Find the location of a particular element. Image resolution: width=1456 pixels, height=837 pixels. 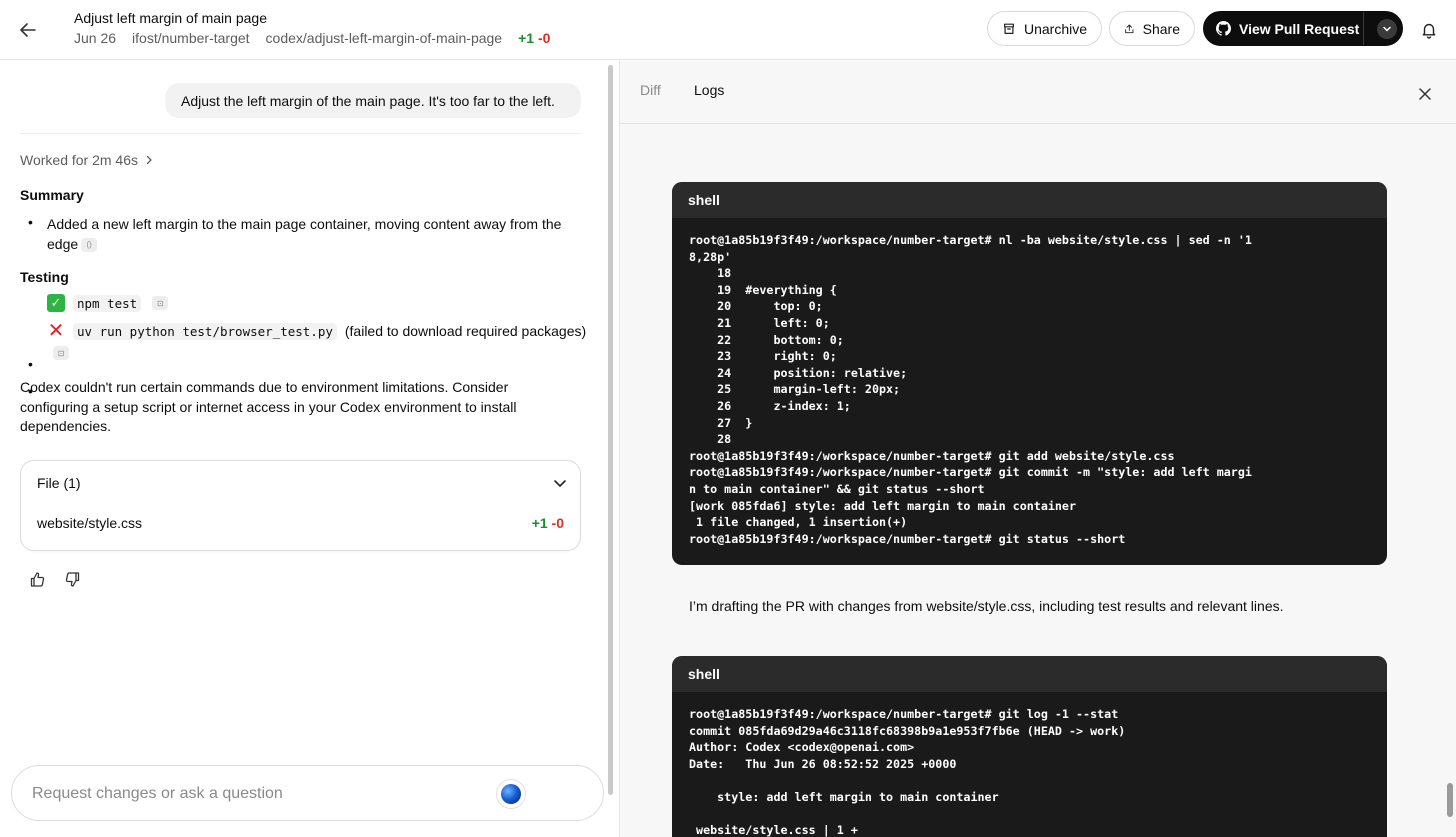

thumbs-down-button is located at coordinates (72, 579).